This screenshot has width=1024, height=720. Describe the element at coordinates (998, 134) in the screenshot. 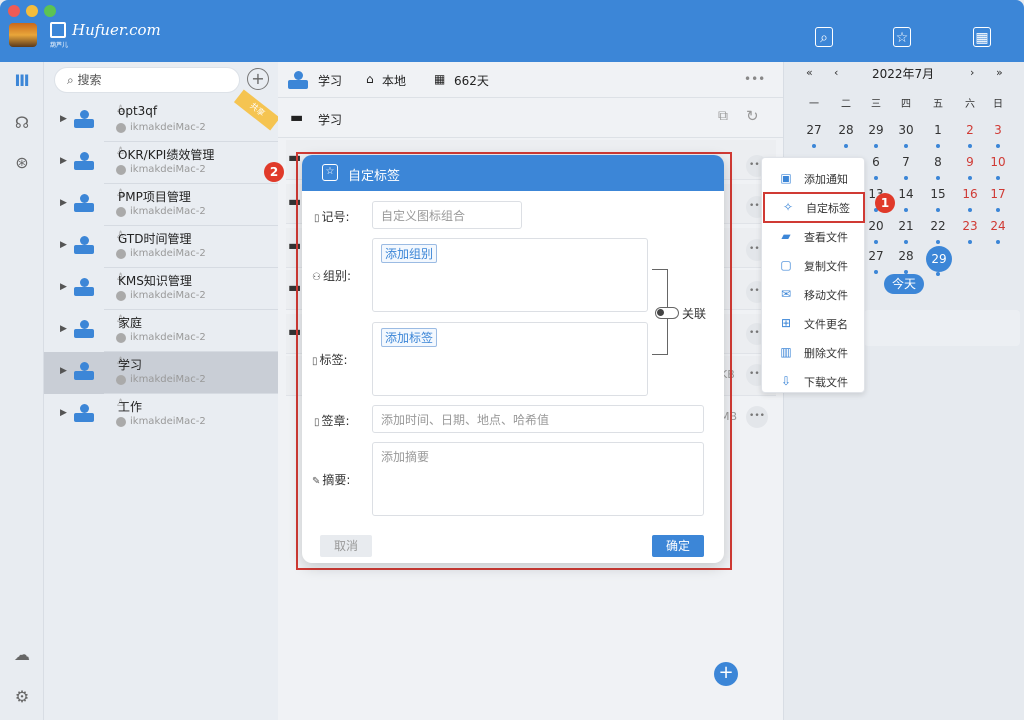

I see `calendar-day: 3` at that location.